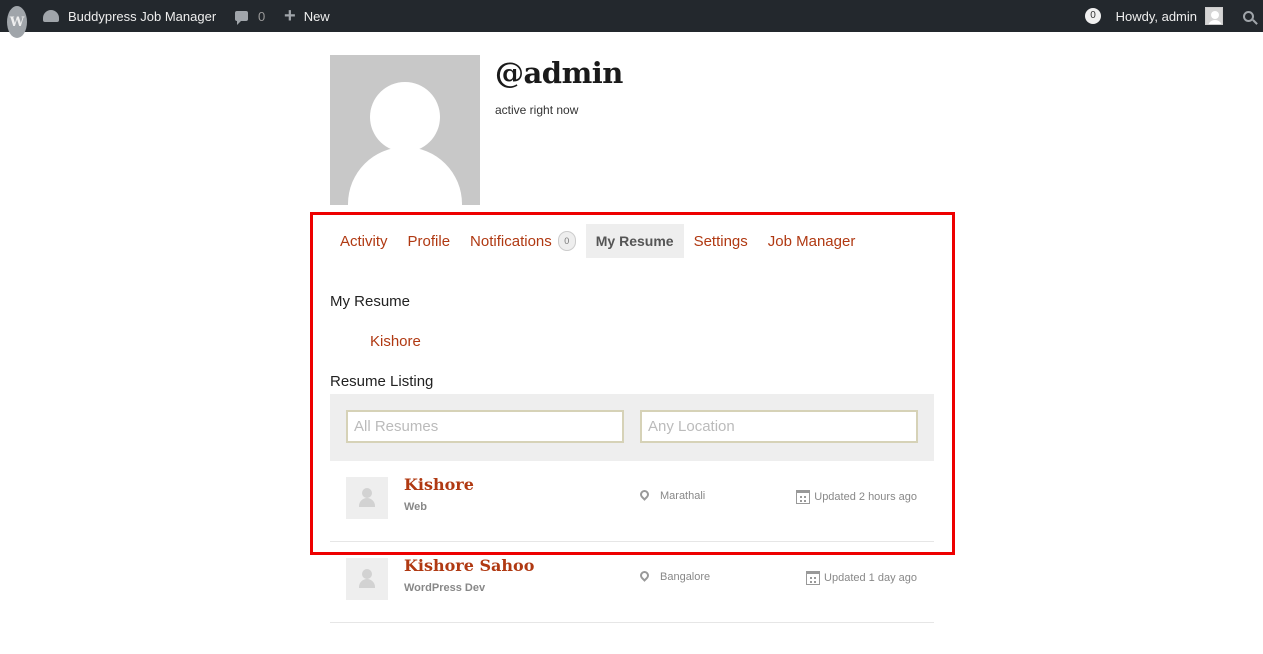 This screenshot has width=1263, height=654. What do you see at coordinates (290, 16) in the screenshot?
I see `plus-icon: +` at bounding box center [290, 16].